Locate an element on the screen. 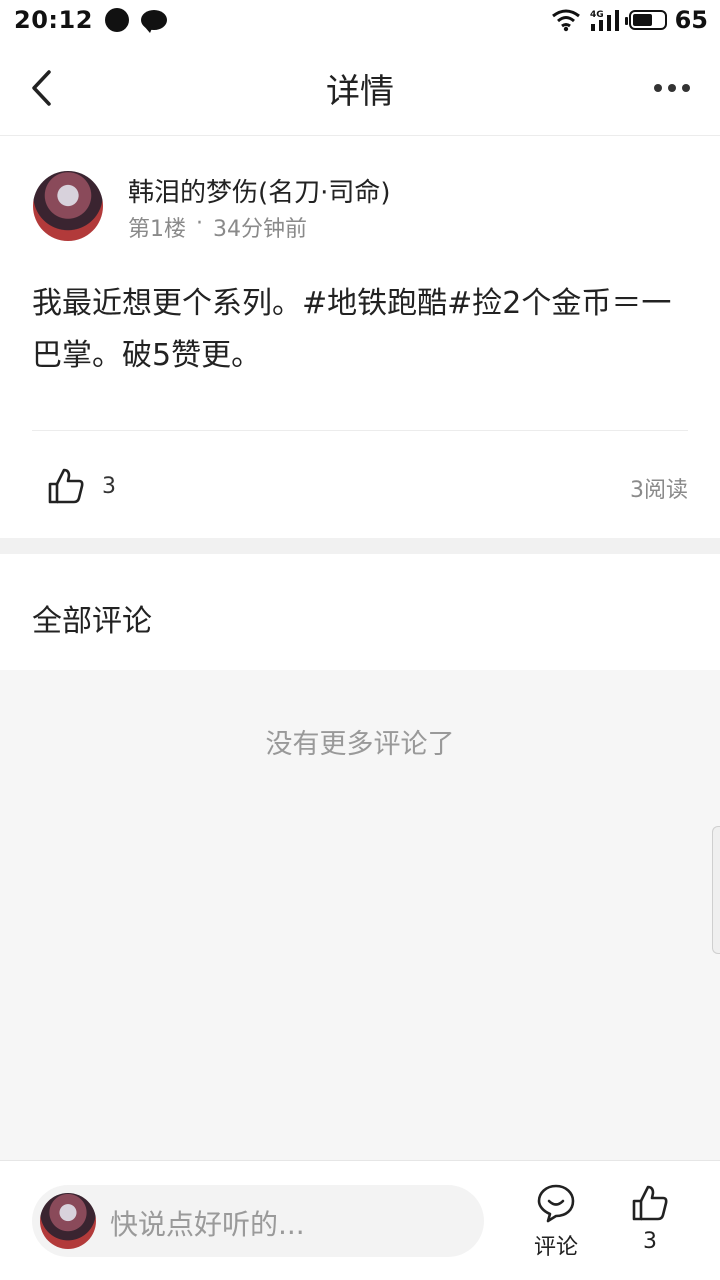 Image resolution: width=720 pixels, height=1280 pixels. author-name: 韩泪的梦伤(名刀·司命) is located at coordinates (259, 190).